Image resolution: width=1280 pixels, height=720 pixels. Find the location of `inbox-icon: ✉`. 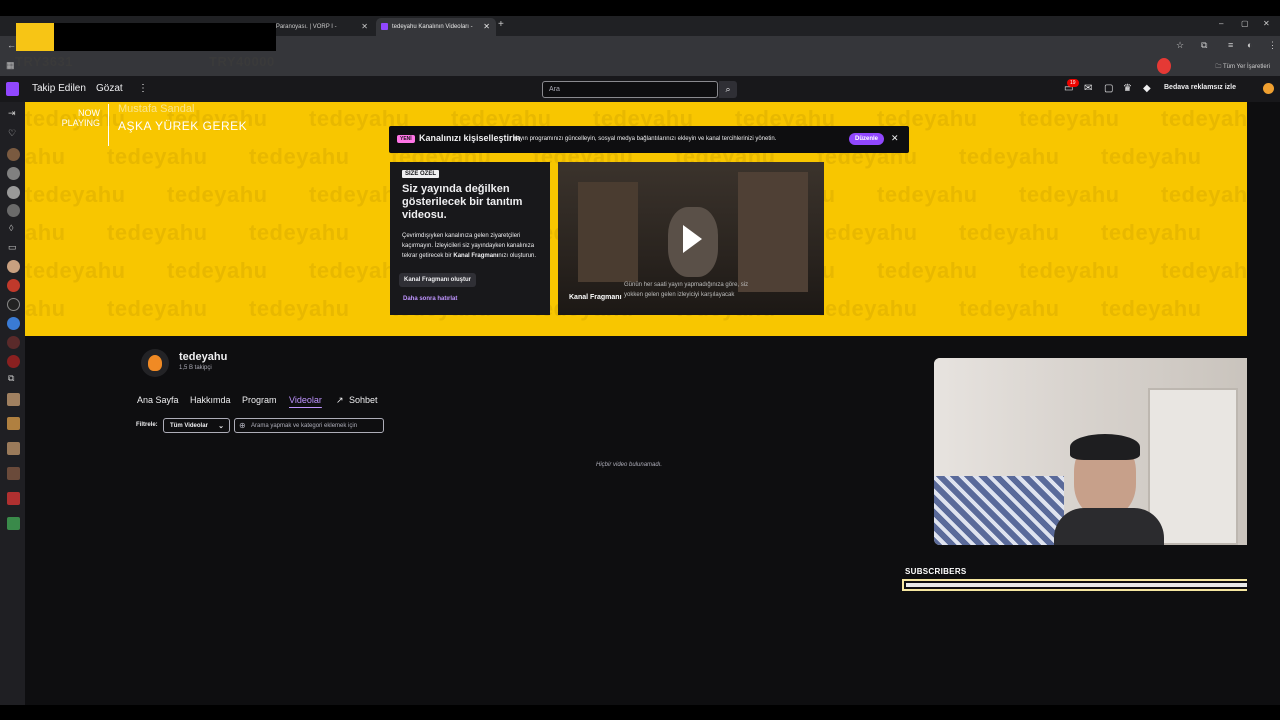

inbox-icon: ✉ is located at coordinates (1088, 88).